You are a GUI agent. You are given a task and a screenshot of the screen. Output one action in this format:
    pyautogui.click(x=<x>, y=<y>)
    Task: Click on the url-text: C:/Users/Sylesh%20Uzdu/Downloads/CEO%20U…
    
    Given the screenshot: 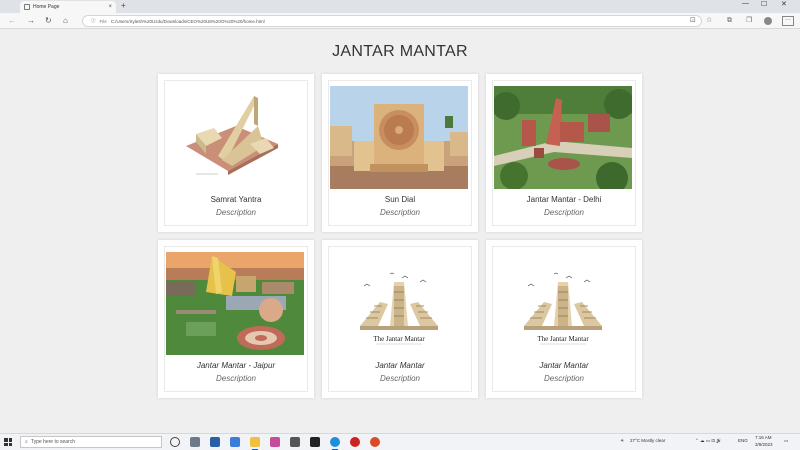 What is the action you would take?
    pyautogui.click(x=187, y=21)
    